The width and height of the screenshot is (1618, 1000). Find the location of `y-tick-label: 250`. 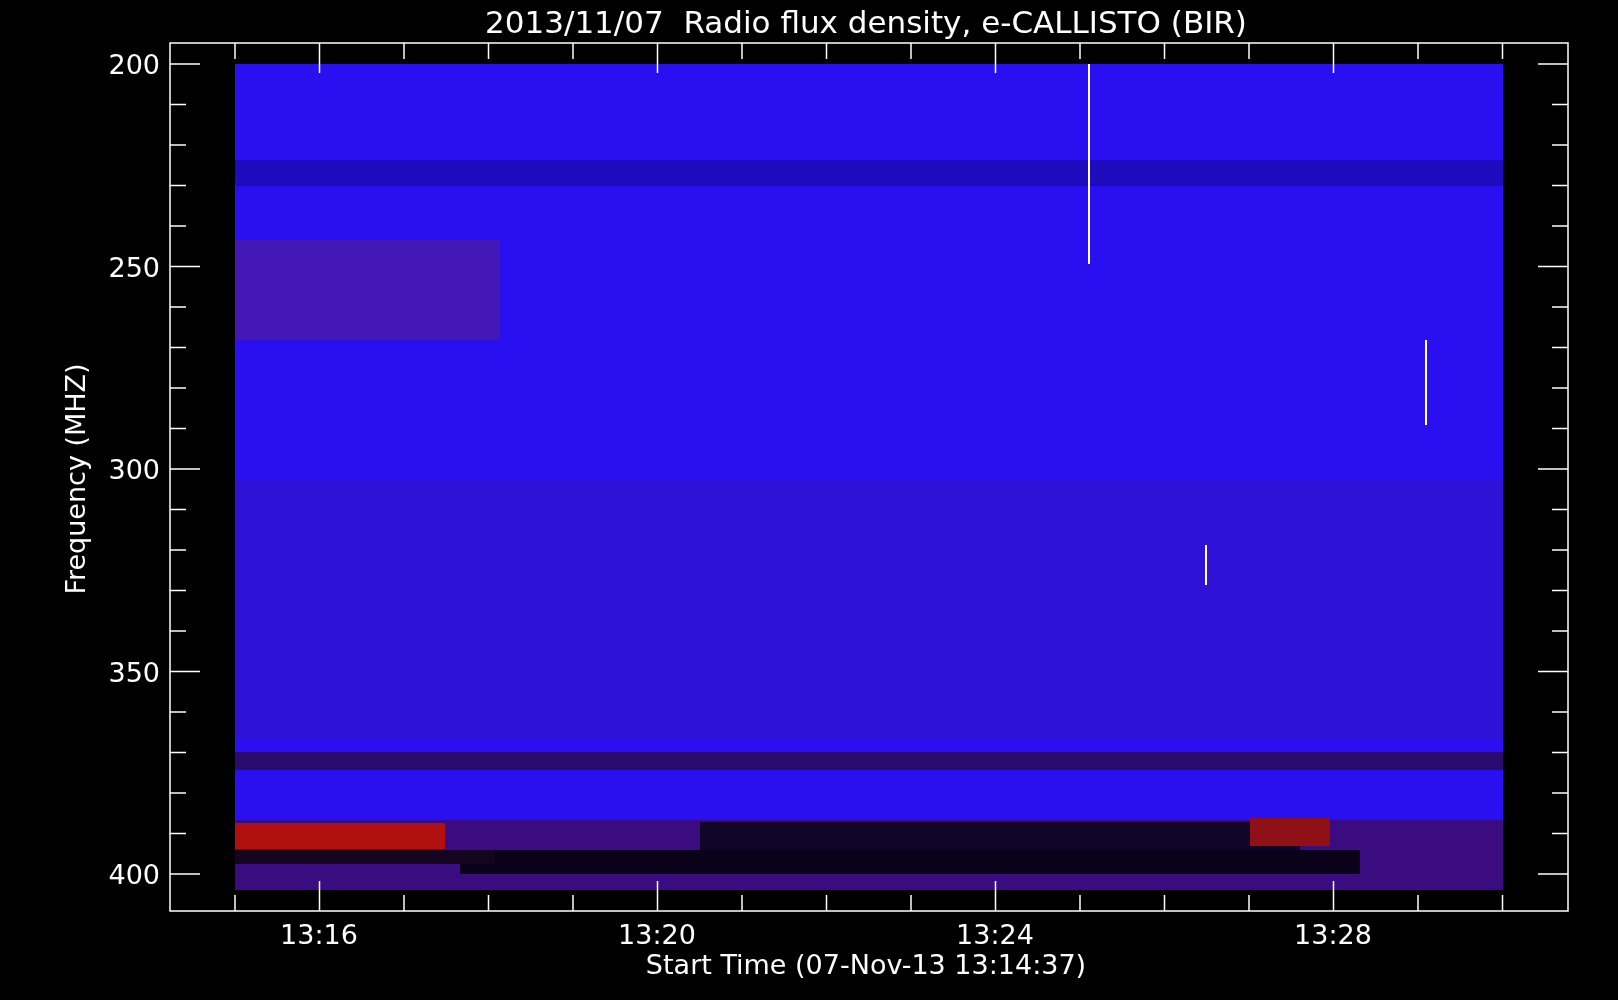

y-tick-label: 250 is located at coordinates (134, 267).